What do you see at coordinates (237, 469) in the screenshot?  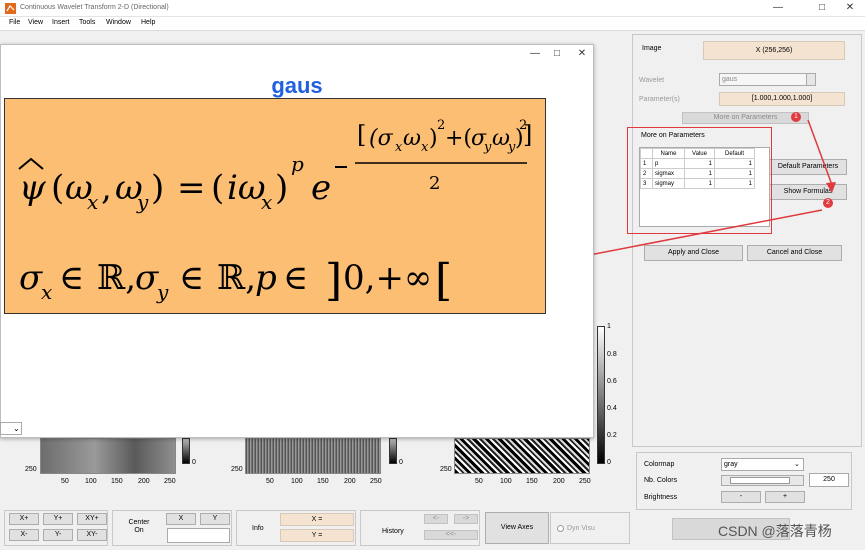 I see `plot2-y-tick: 250` at bounding box center [237, 469].